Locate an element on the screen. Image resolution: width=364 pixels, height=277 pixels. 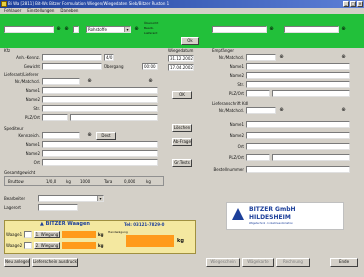
transition-time-value: 00:00 is located at coordinates (150, 66).